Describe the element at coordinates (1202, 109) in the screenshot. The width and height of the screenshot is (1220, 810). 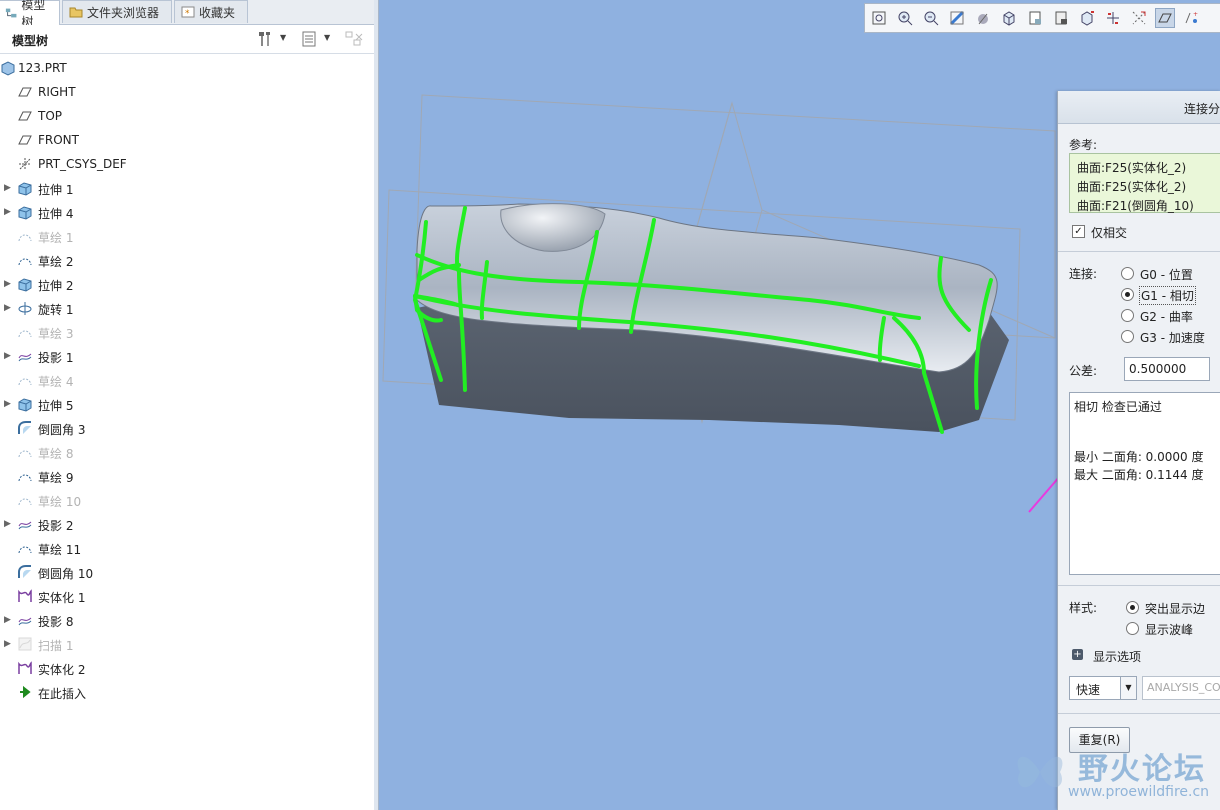
I see `dialog-title: 连接分` at that location.